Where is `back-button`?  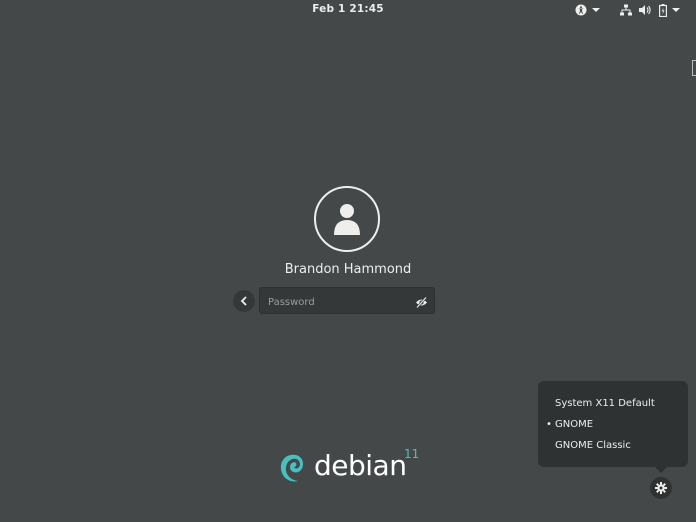 back-button is located at coordinates (244, 301).